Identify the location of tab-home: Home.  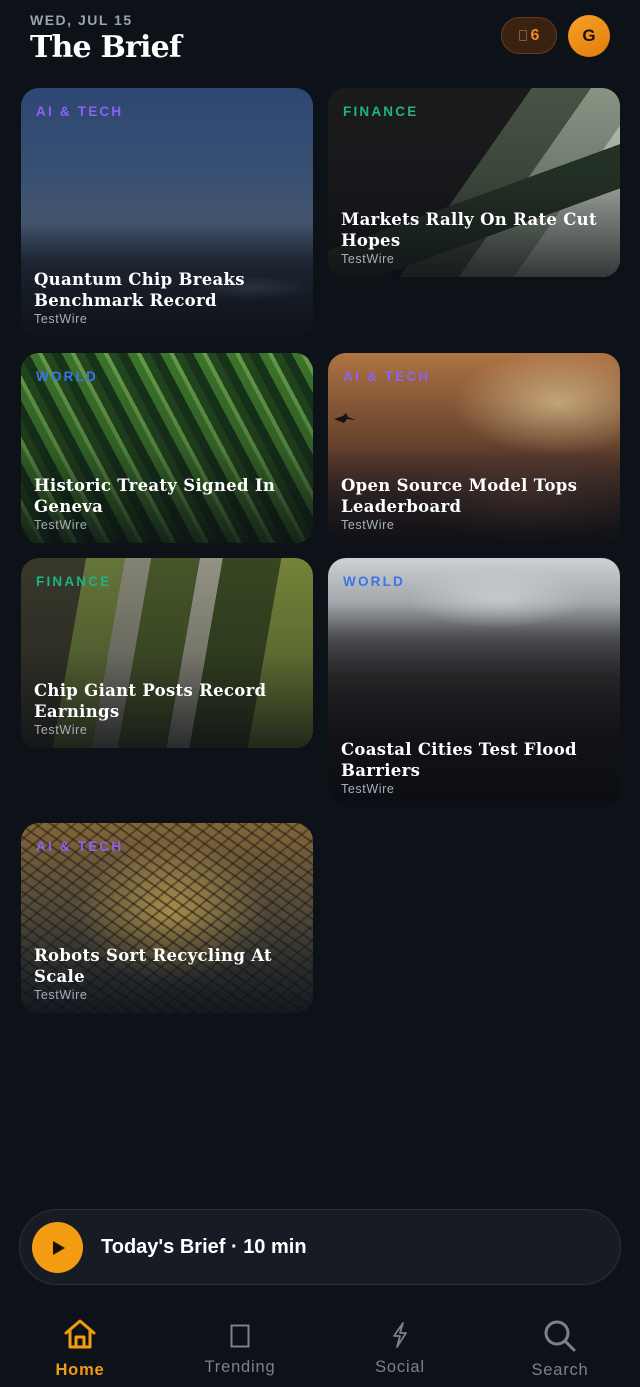
(80, 1343).